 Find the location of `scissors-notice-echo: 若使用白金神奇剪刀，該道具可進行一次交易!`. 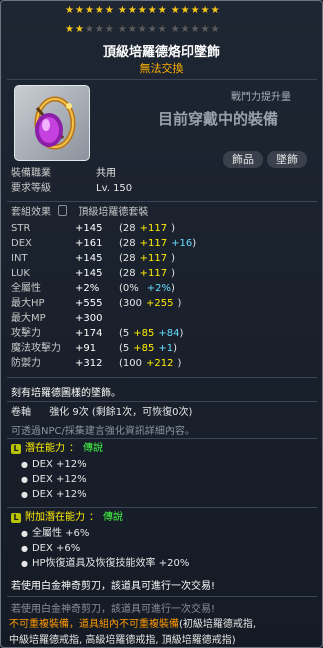

scissors-notice-echo: 若使用白金神奇剪刀，該道具可進行一次交易! is located at coordinates (113, 609).